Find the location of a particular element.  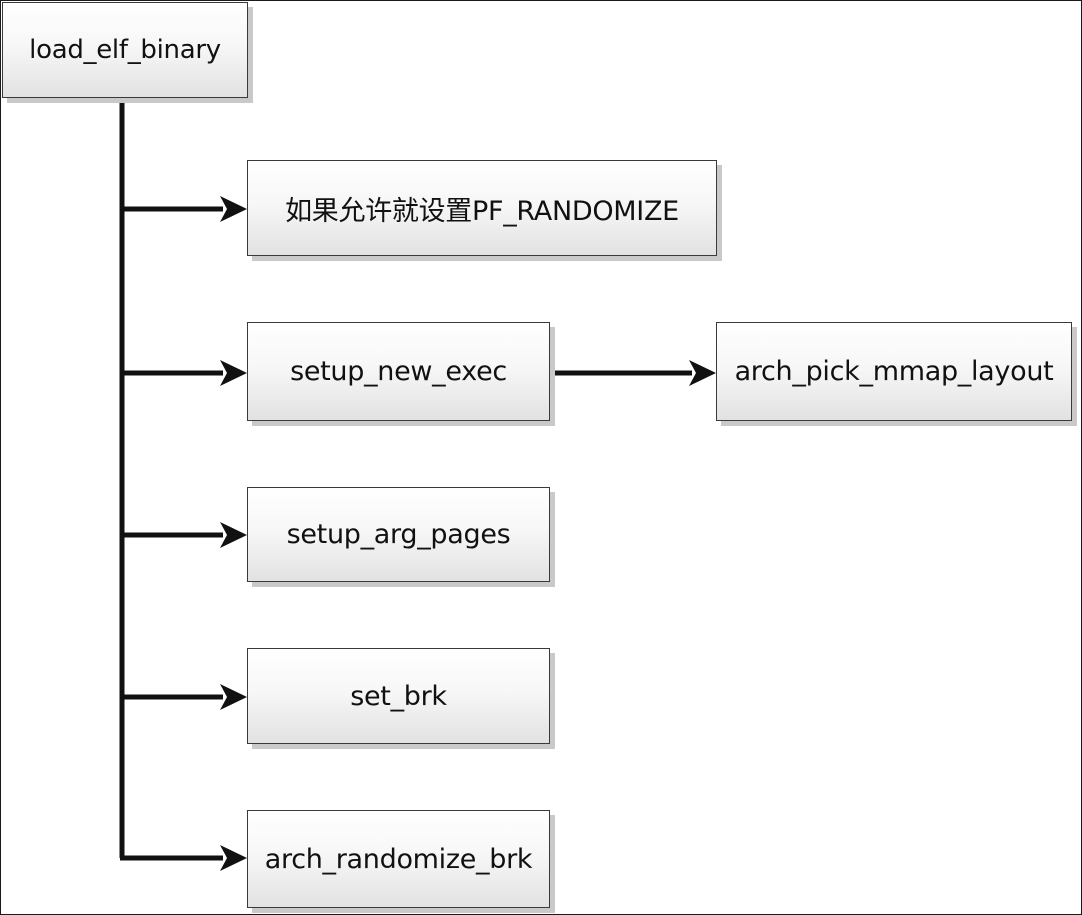

arrowhead-randomize is located at coordinates (233, 209).